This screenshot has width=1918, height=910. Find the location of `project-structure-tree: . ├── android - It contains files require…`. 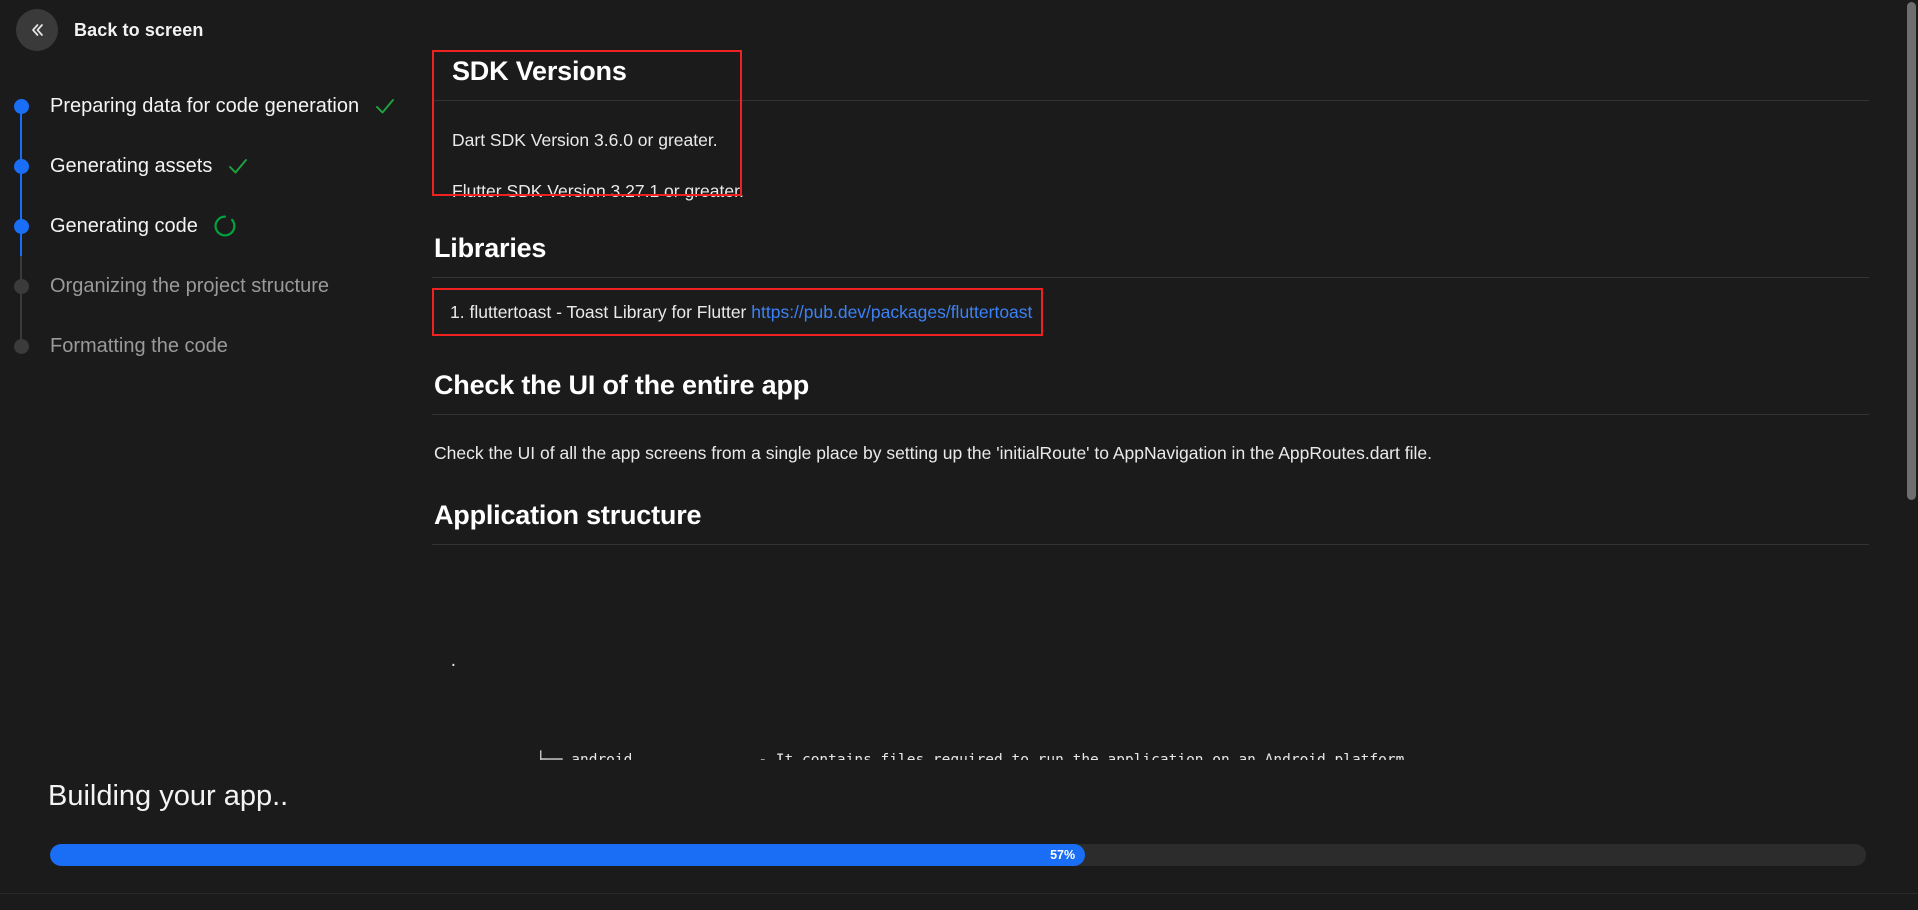

project-structure-tree: . ├── android - It contains files require… is located at coordinates (1158, 681).